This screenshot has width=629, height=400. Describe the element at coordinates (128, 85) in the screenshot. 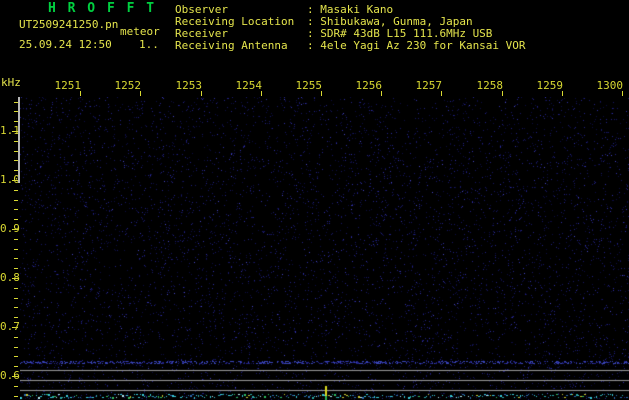

I see `x-tick-label: 1252` at that location.